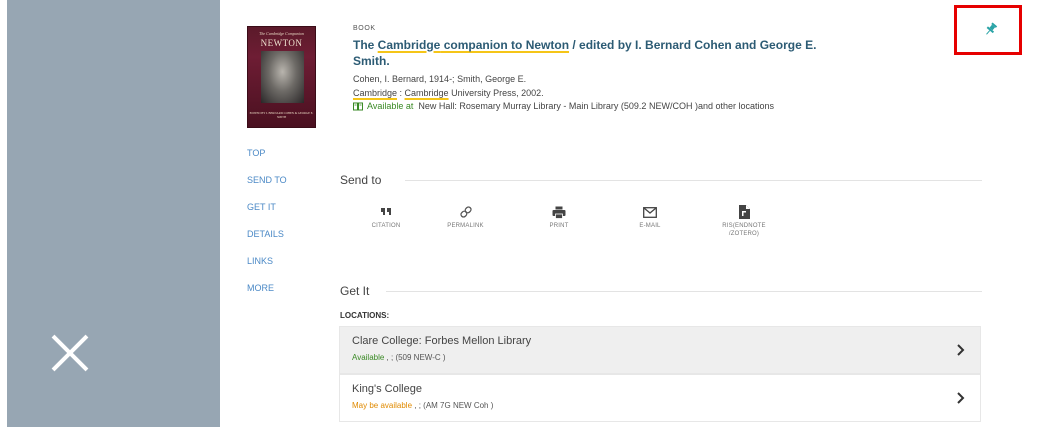  I want to click on cover-series-text: The Cambridge Companion, so click(281, 33).